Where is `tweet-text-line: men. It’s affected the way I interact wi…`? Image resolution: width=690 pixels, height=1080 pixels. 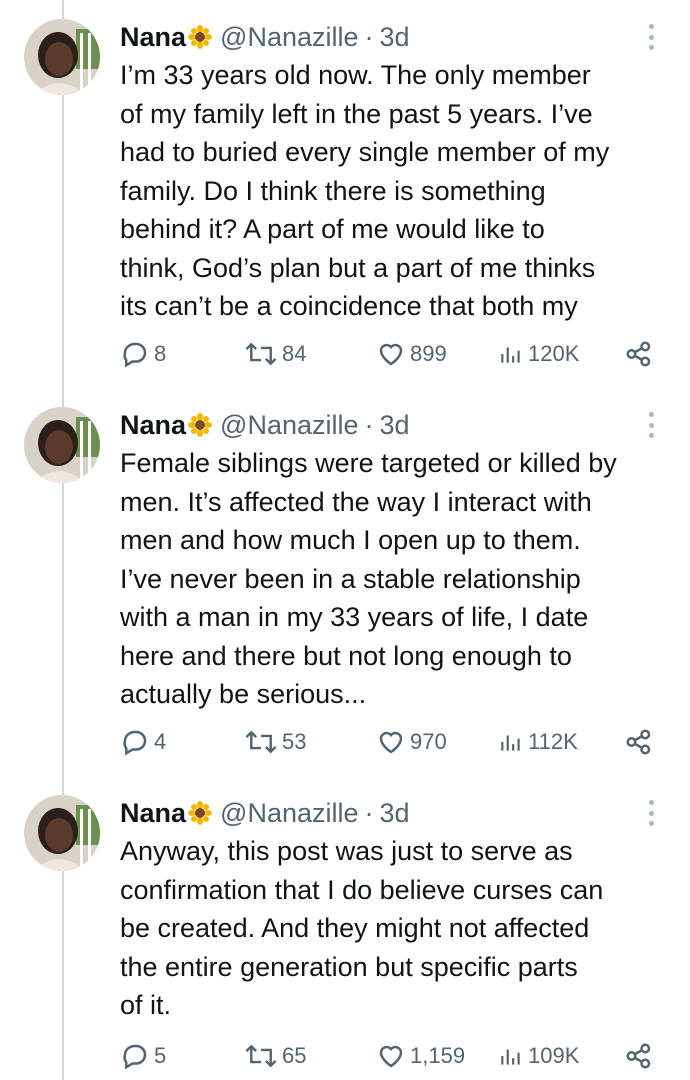
tweet-text-line: men. It’s affected the way I interact wi… is located at coordinates (356, 501).